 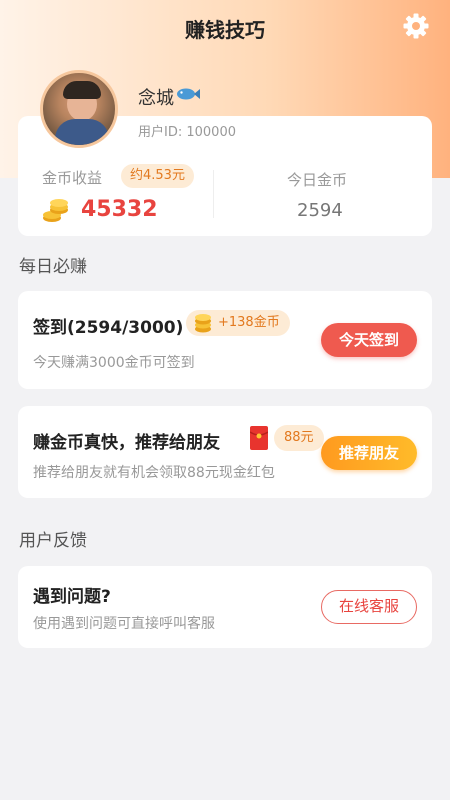 What do you see at coordinates (126, 443) in the screenshot?
I see `recommend-title: 赚金币真快，推荐给朋友` at bounding box center [126, 443].